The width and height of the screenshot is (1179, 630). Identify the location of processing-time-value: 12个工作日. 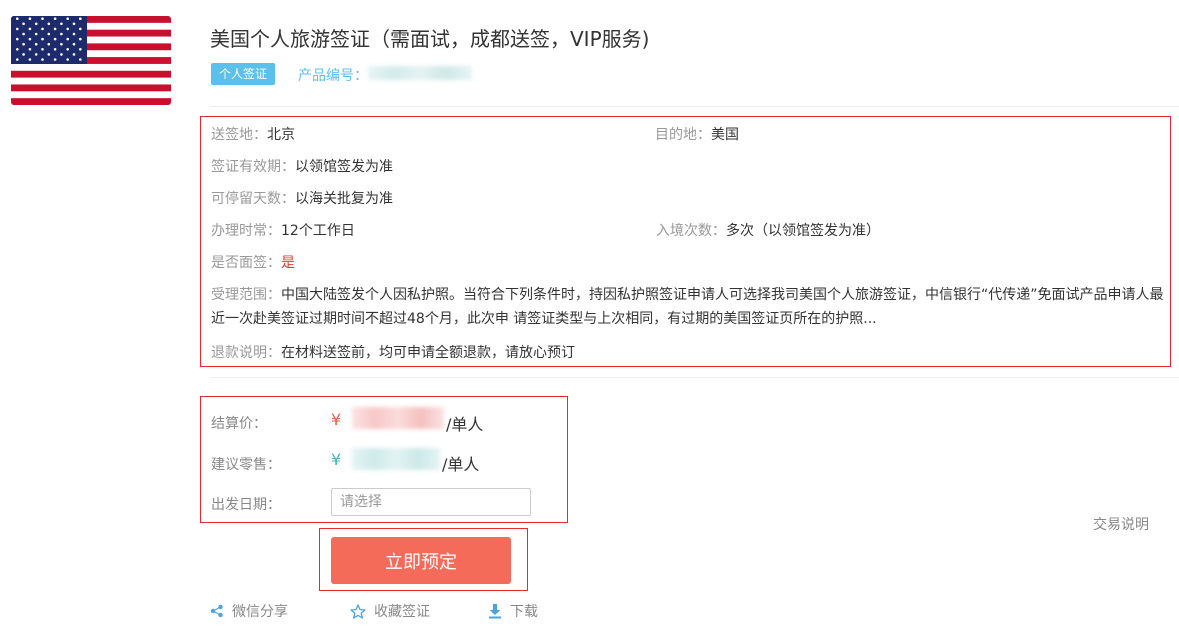
(318, 231).